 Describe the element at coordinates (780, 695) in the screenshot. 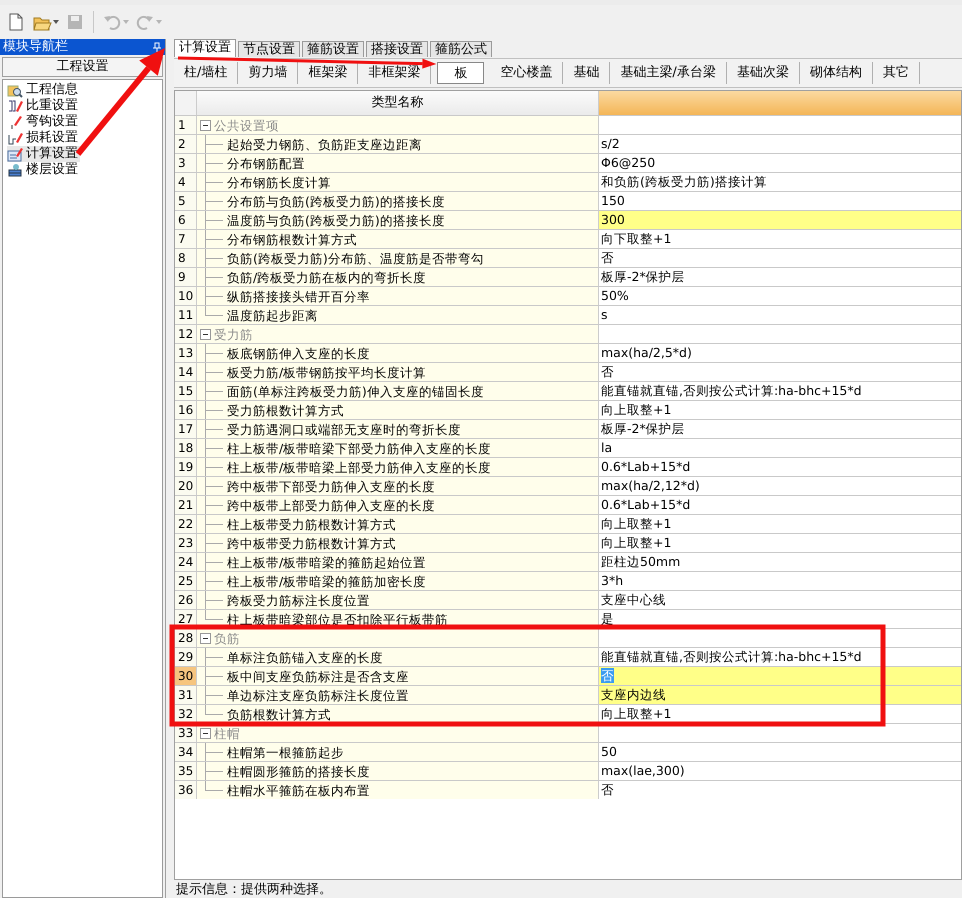

I see `setting-value: 支座内边线` at that location.